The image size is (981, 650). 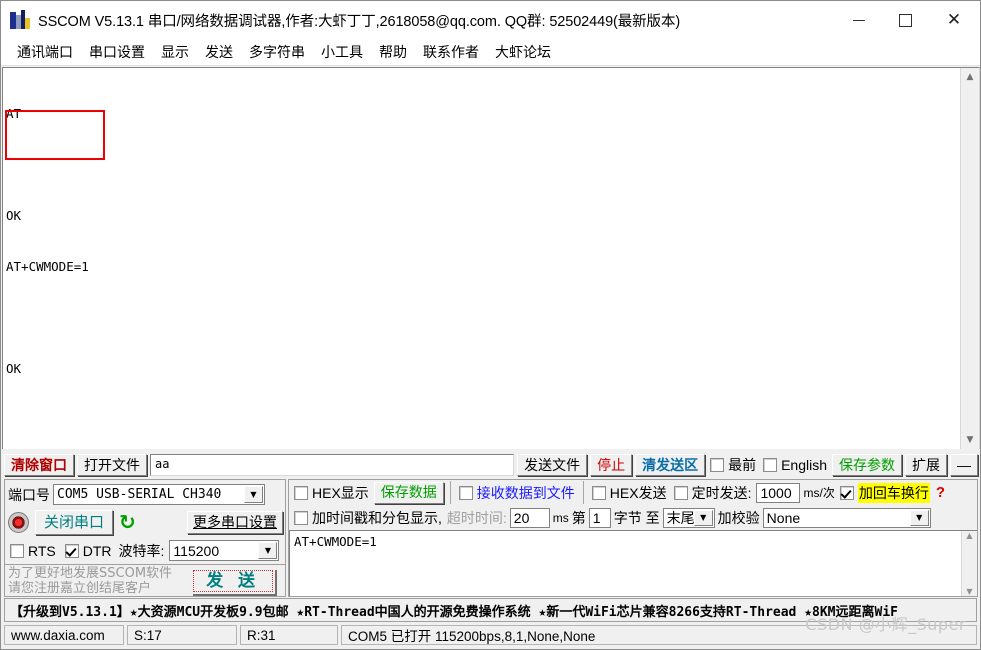 I want to click on menu-item-tools: 小工具, so click(x=342, y=52).